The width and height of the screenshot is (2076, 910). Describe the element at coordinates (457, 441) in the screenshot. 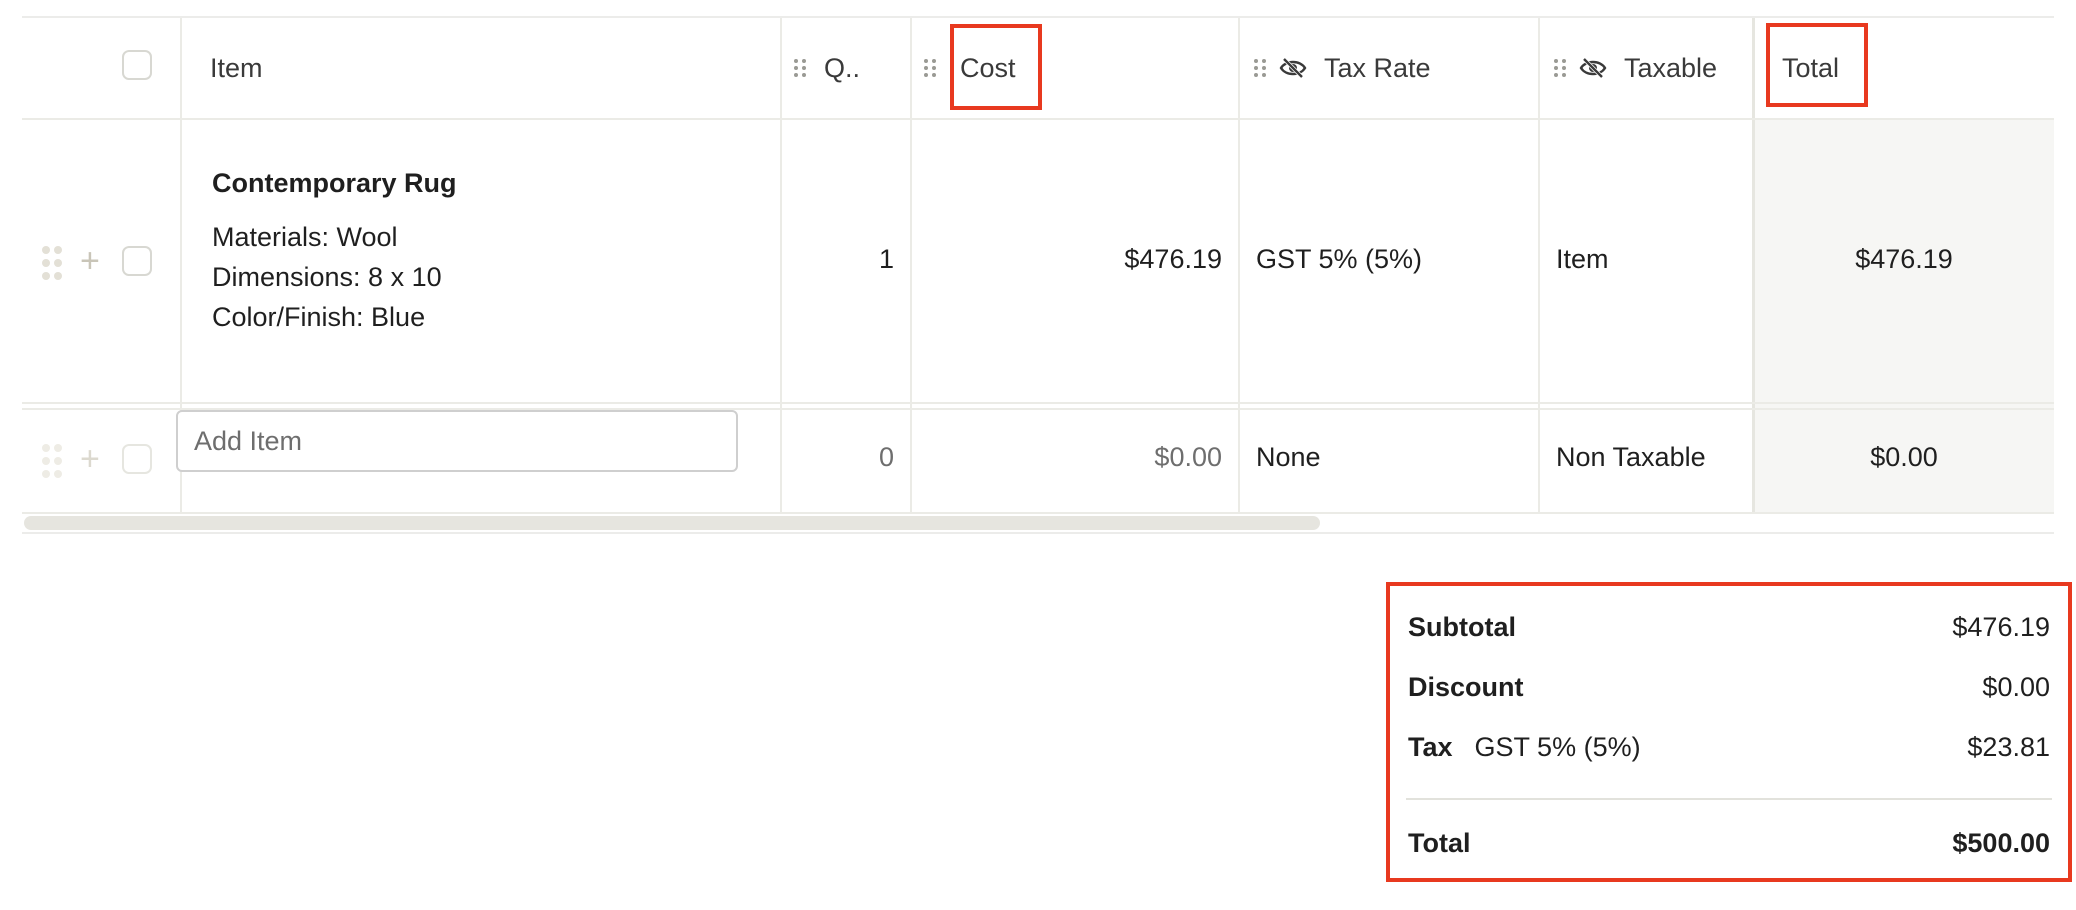

I see `add-item-input` at that location.